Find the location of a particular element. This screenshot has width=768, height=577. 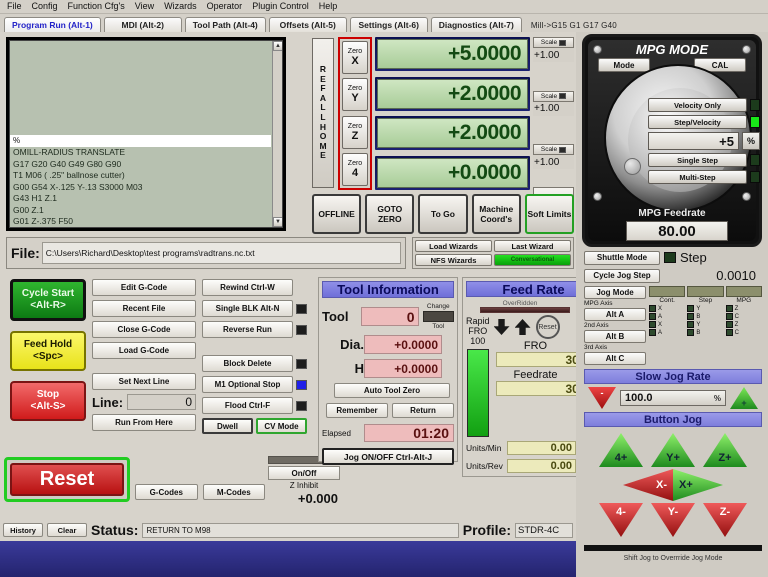

alt-c-button: Alt C is located at coordinates (615, 358).